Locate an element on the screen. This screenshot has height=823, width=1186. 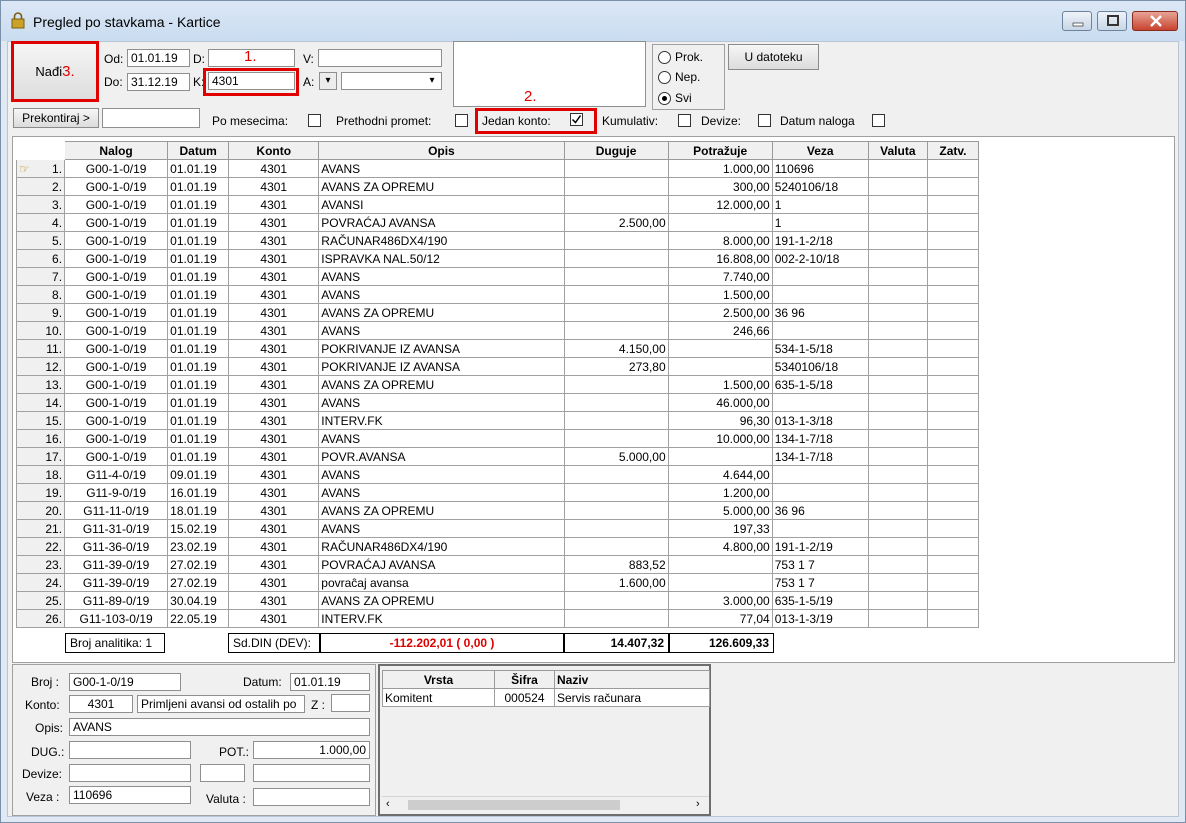
radio-svi is located at coordinates (664, 98).